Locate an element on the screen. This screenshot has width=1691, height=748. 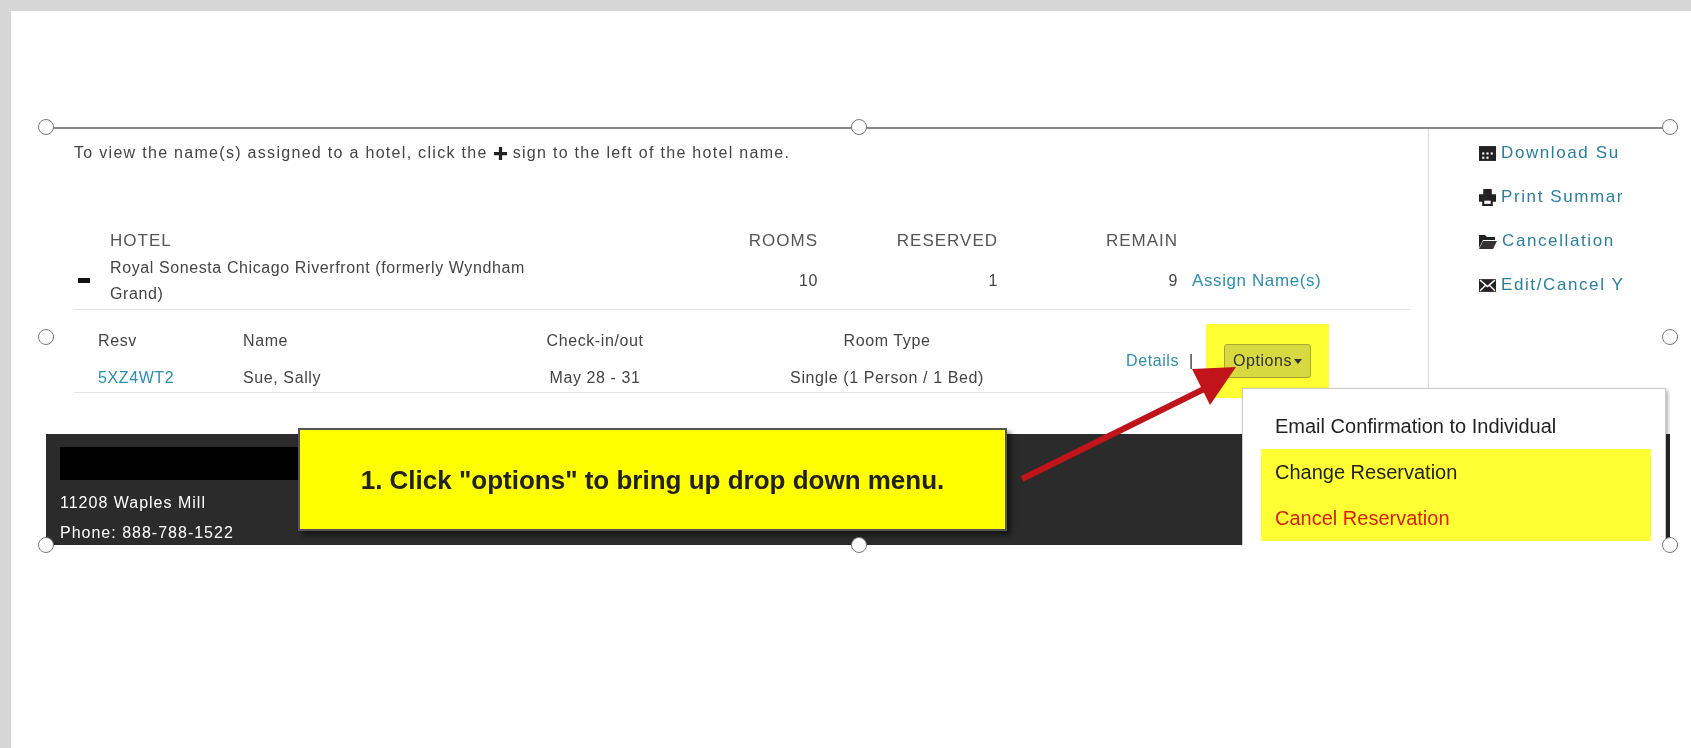
envelope-icon is located at coordinates (1487, 285).